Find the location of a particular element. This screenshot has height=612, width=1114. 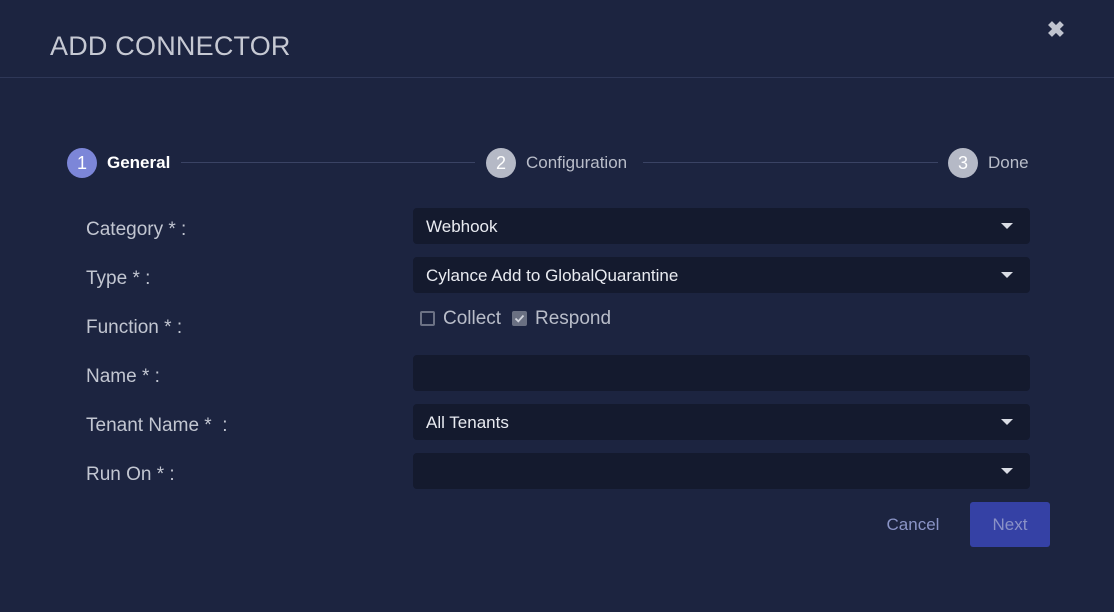

step-3-number: 3 is located at coordinates (963, 163).